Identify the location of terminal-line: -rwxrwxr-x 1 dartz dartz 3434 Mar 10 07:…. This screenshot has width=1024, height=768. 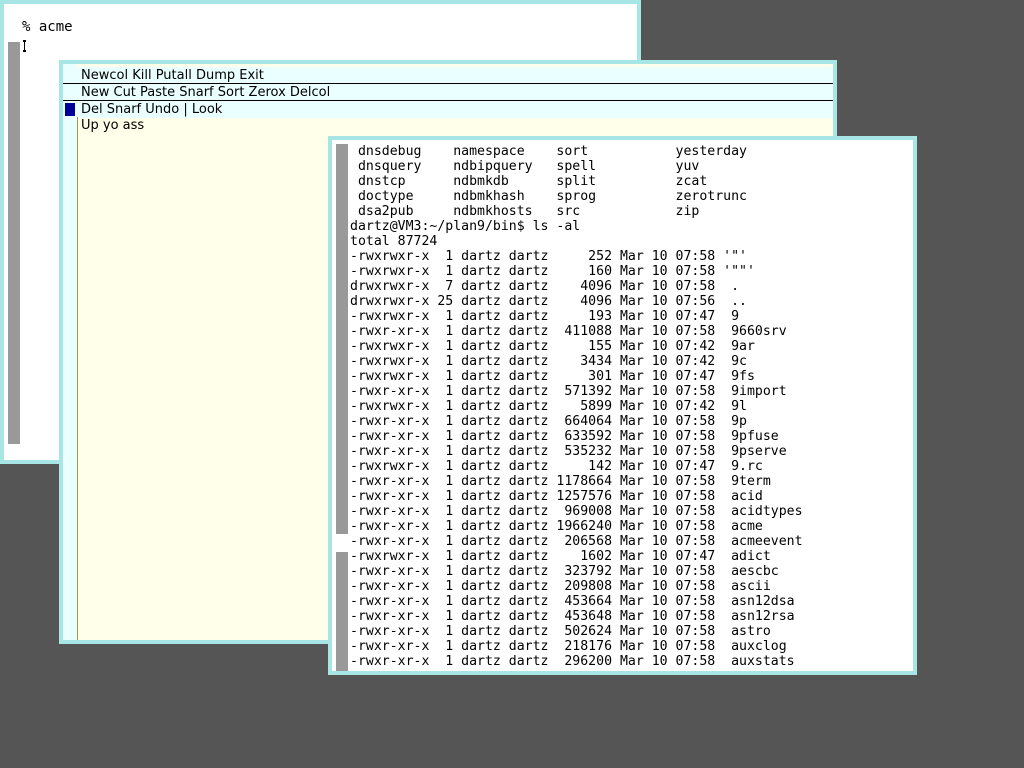
(548, 361).